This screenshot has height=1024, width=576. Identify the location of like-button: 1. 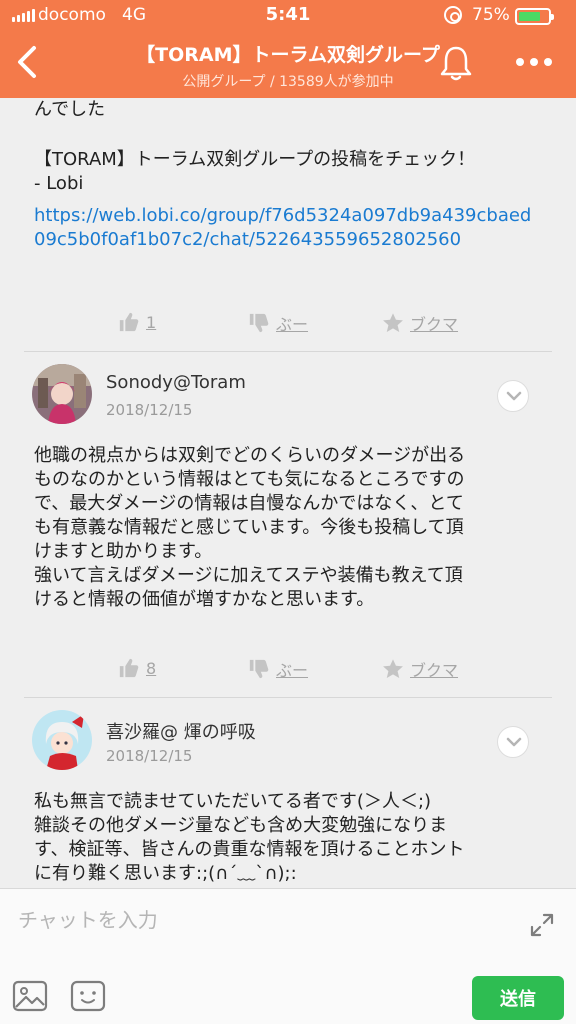
(137, 322).